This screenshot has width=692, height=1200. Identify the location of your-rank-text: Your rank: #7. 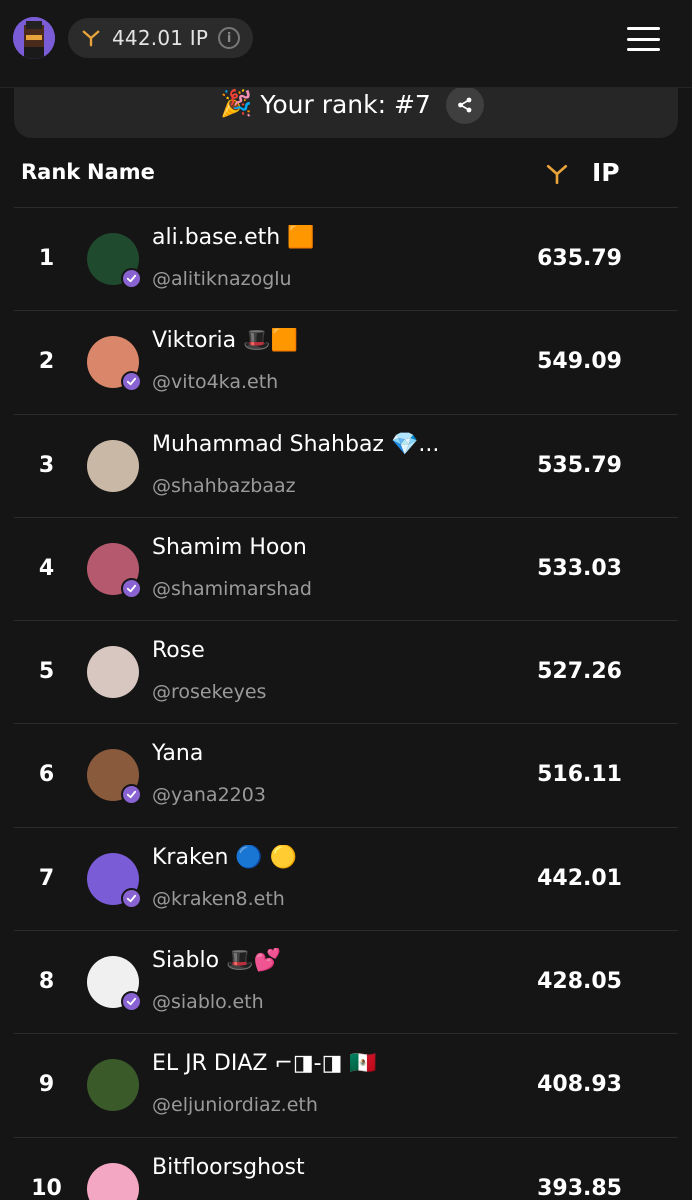
(345, 104).